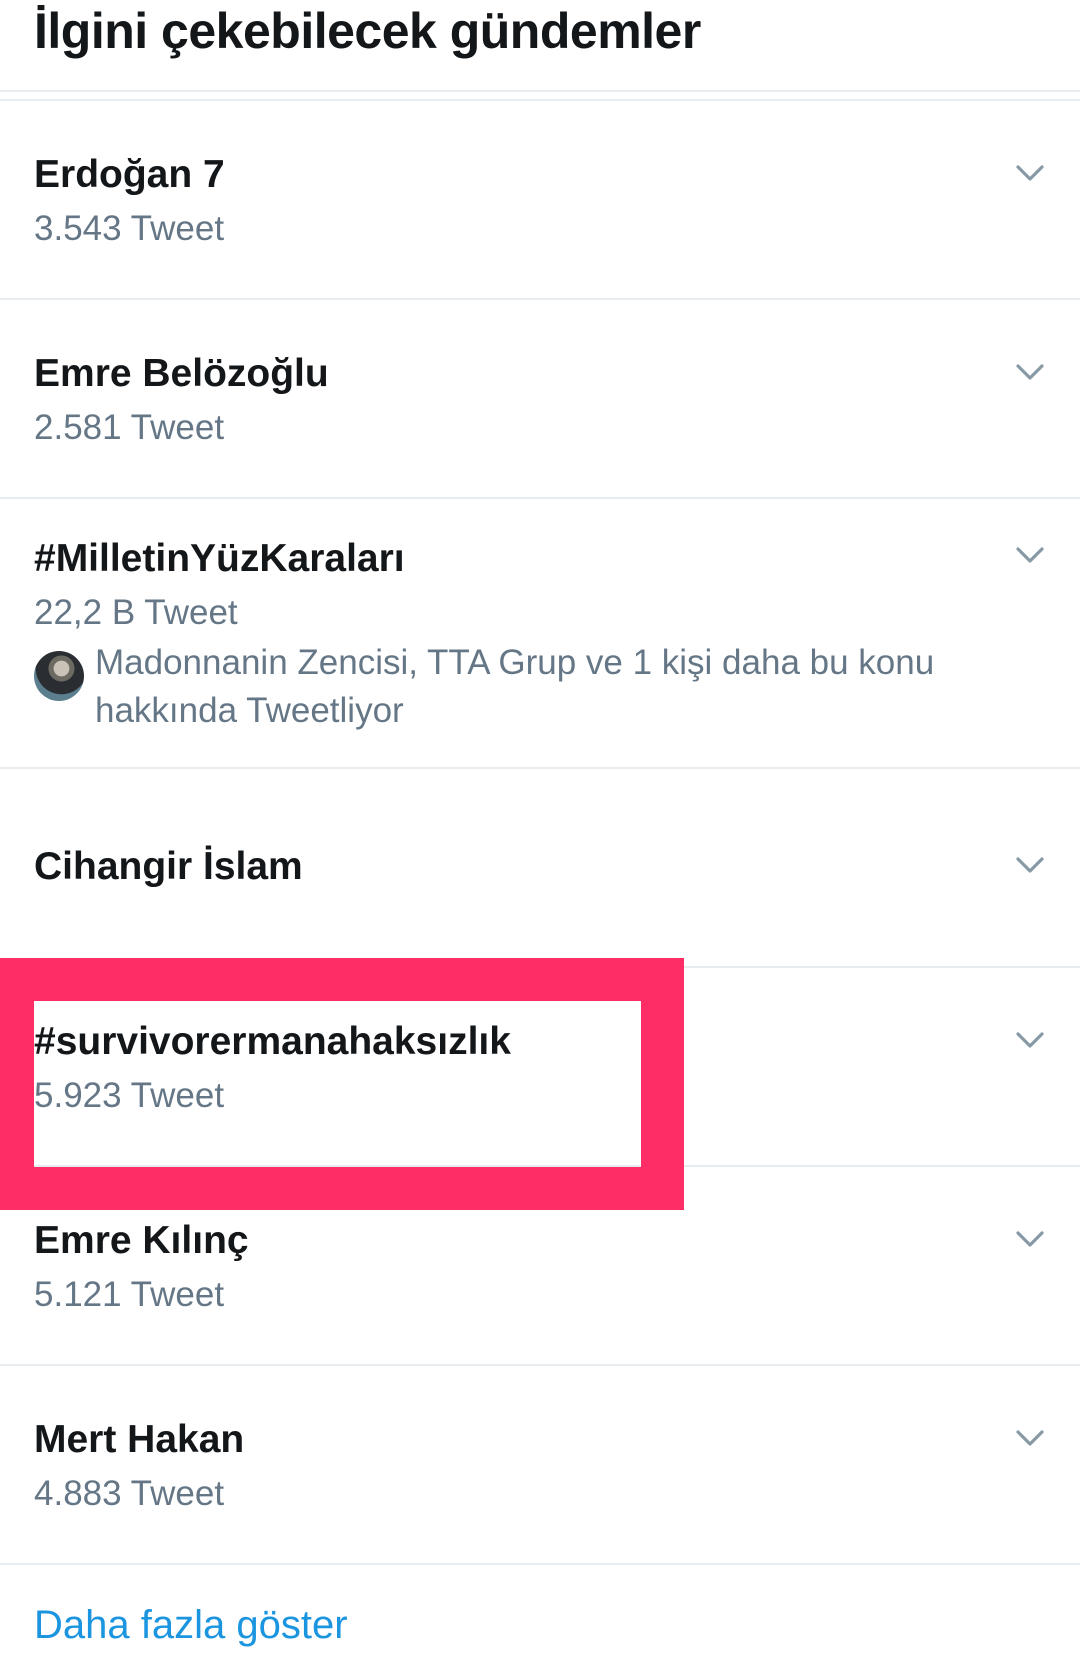 The height and width of the screenshot is (1678, 1080). I want to click on trend-item: Emre Belözoğlu 2.581 Tweet, so click(540, 399).